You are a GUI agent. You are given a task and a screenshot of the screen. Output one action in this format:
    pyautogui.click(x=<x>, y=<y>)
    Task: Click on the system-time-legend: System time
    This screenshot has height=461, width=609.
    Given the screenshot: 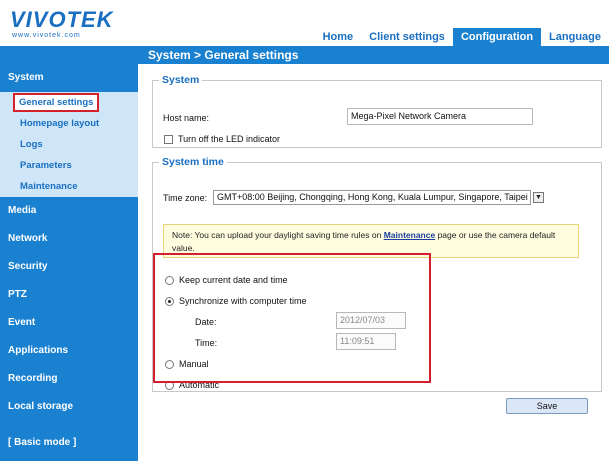 What is the action you would take?
    pyautogui.click(x=193, y=162)
    